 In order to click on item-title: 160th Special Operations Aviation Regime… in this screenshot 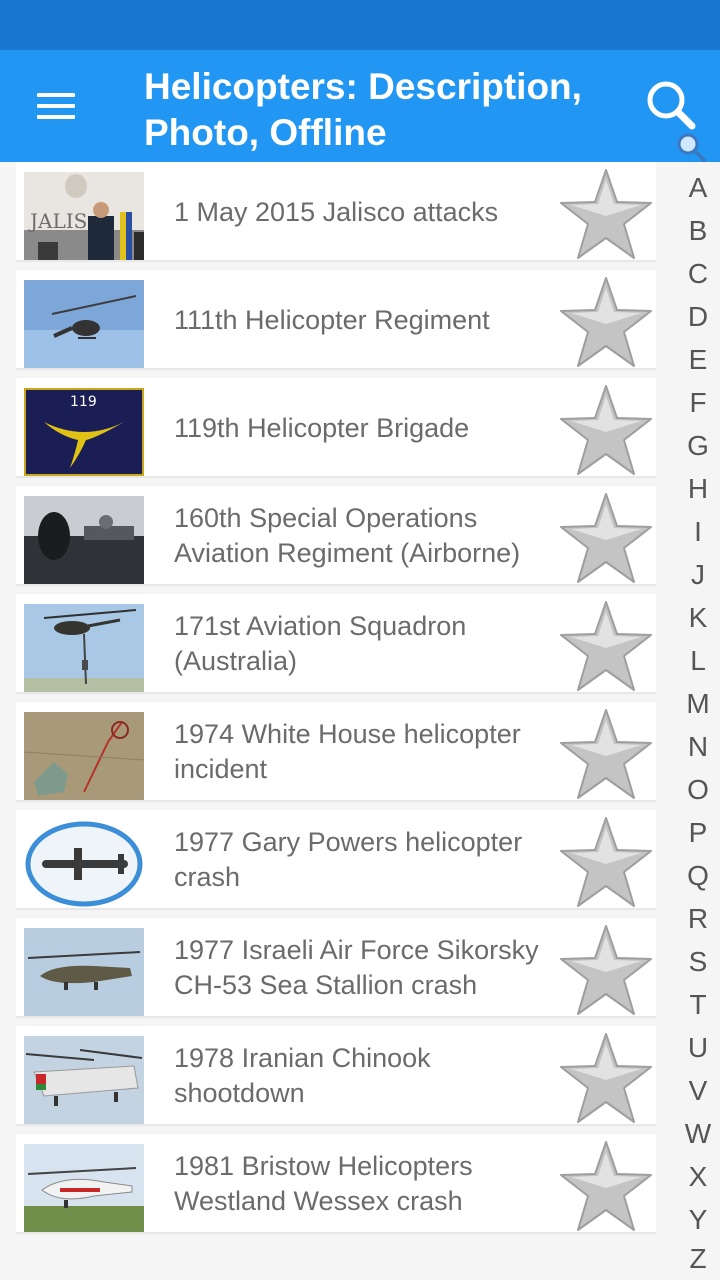, I will do `click(347, 535)`.